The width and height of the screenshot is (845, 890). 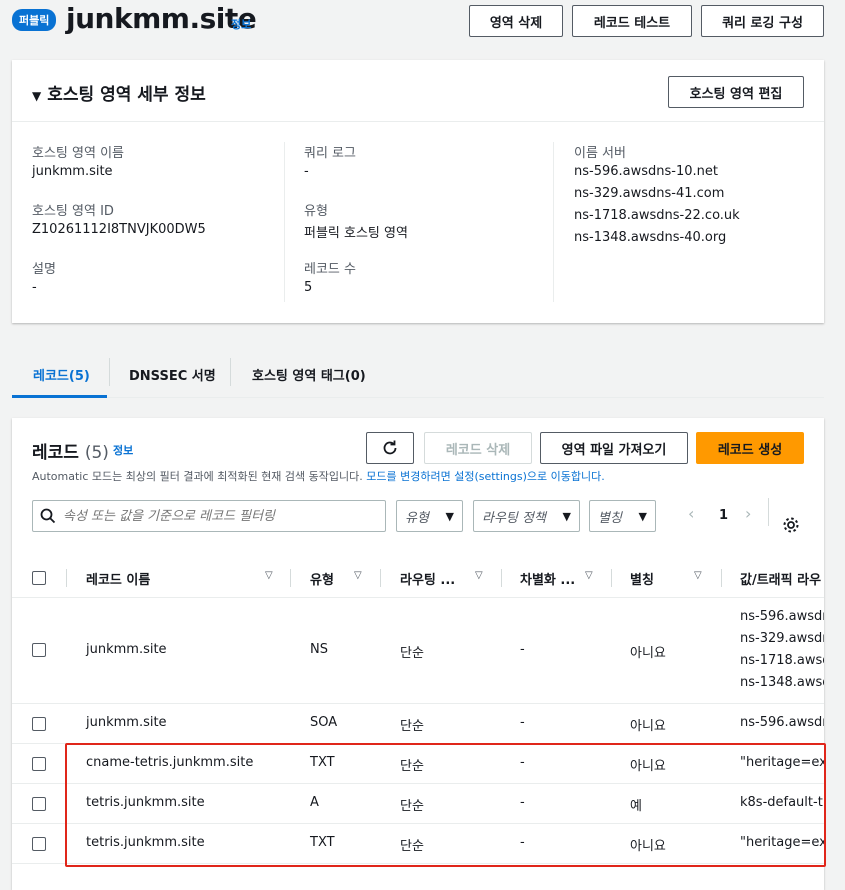 I want to click on record-value: ns-596.awsdr, so click(x=782, y=723).